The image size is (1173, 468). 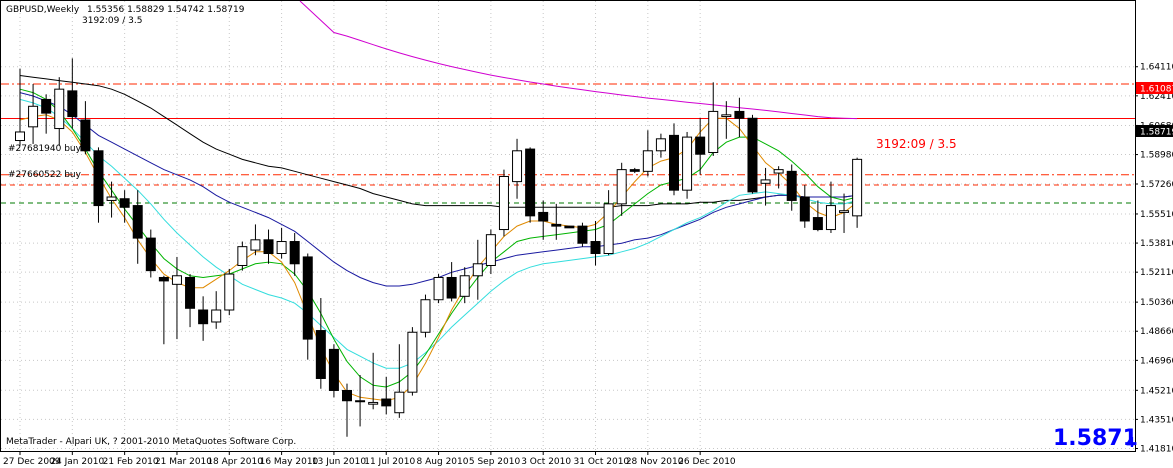 I want to click on timer-annotation: 3192:09 / 3.5, so click(x=916, y=144).